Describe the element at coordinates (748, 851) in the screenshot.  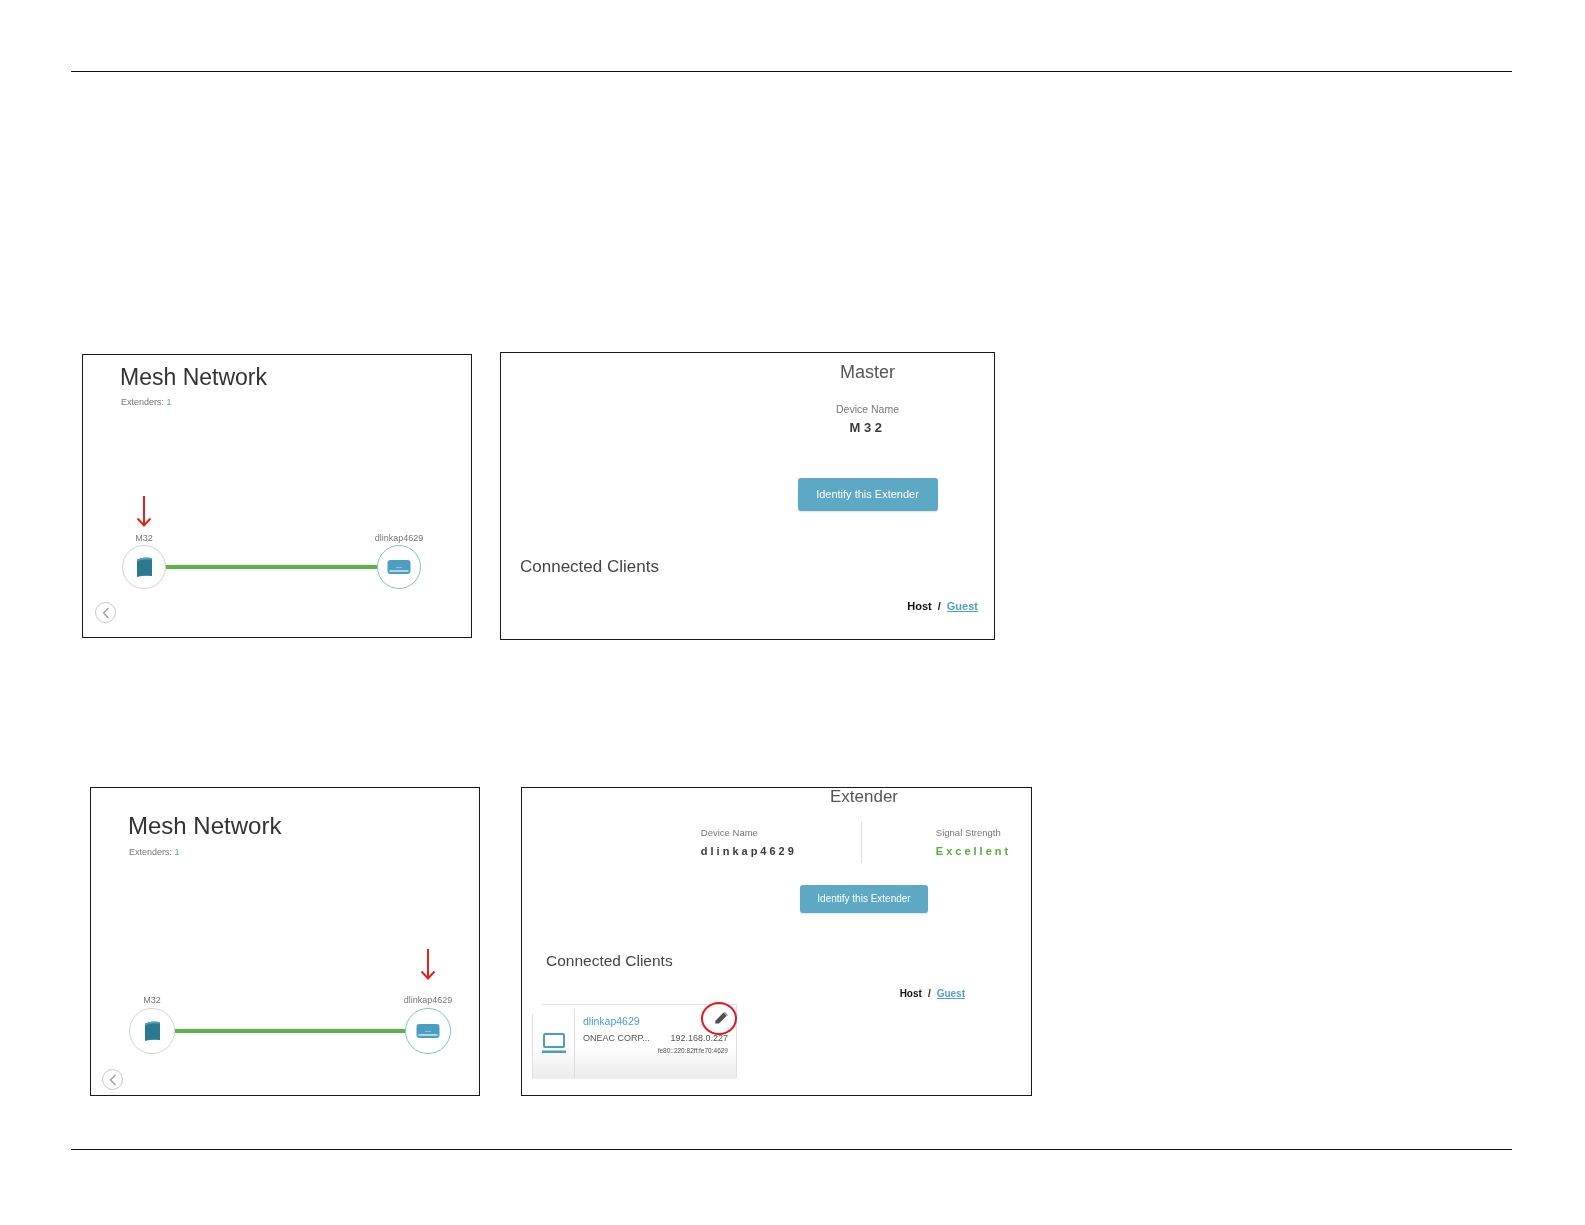
I see `field-value: dlinkap4629` at that location.